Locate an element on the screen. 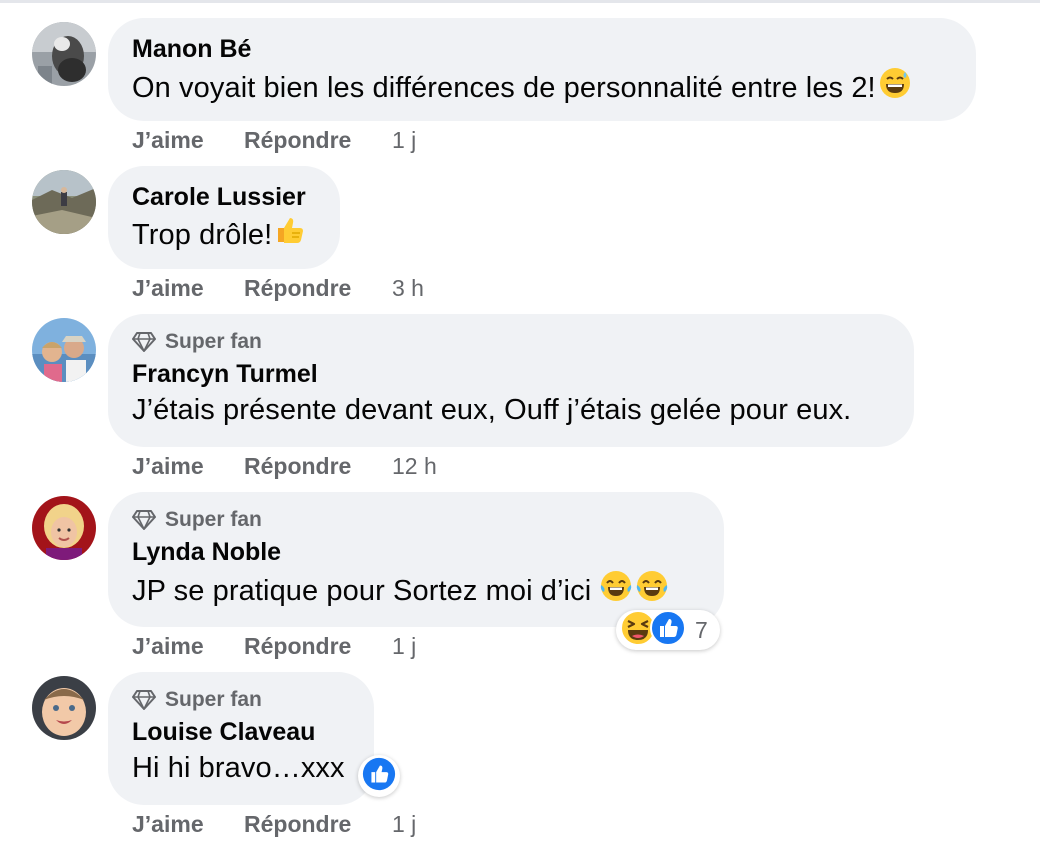  reaction-count: 7 is located at coordinates (701, 629).